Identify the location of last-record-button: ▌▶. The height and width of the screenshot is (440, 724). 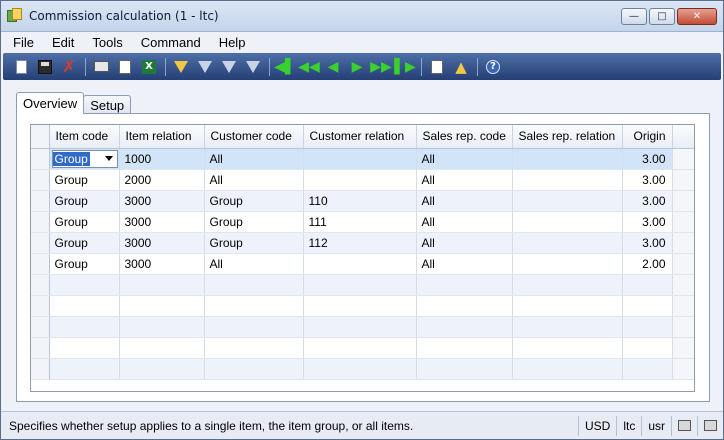
(405, 67).